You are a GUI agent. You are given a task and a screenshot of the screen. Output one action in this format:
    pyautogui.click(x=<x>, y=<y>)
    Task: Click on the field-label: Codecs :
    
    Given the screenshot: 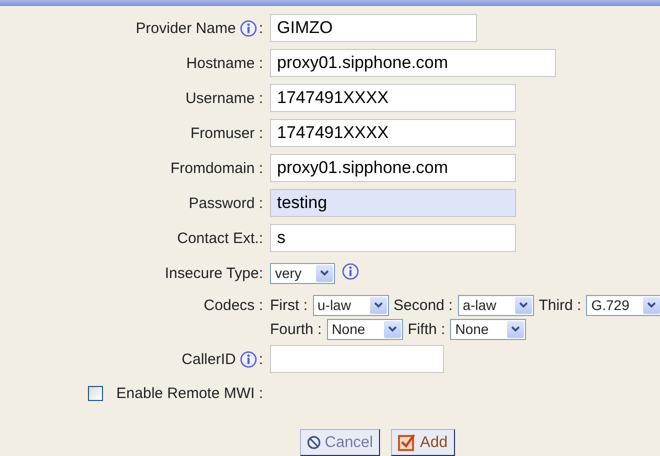 What is the action you would take?
    pyautogui.click(x=233, y=305)
    